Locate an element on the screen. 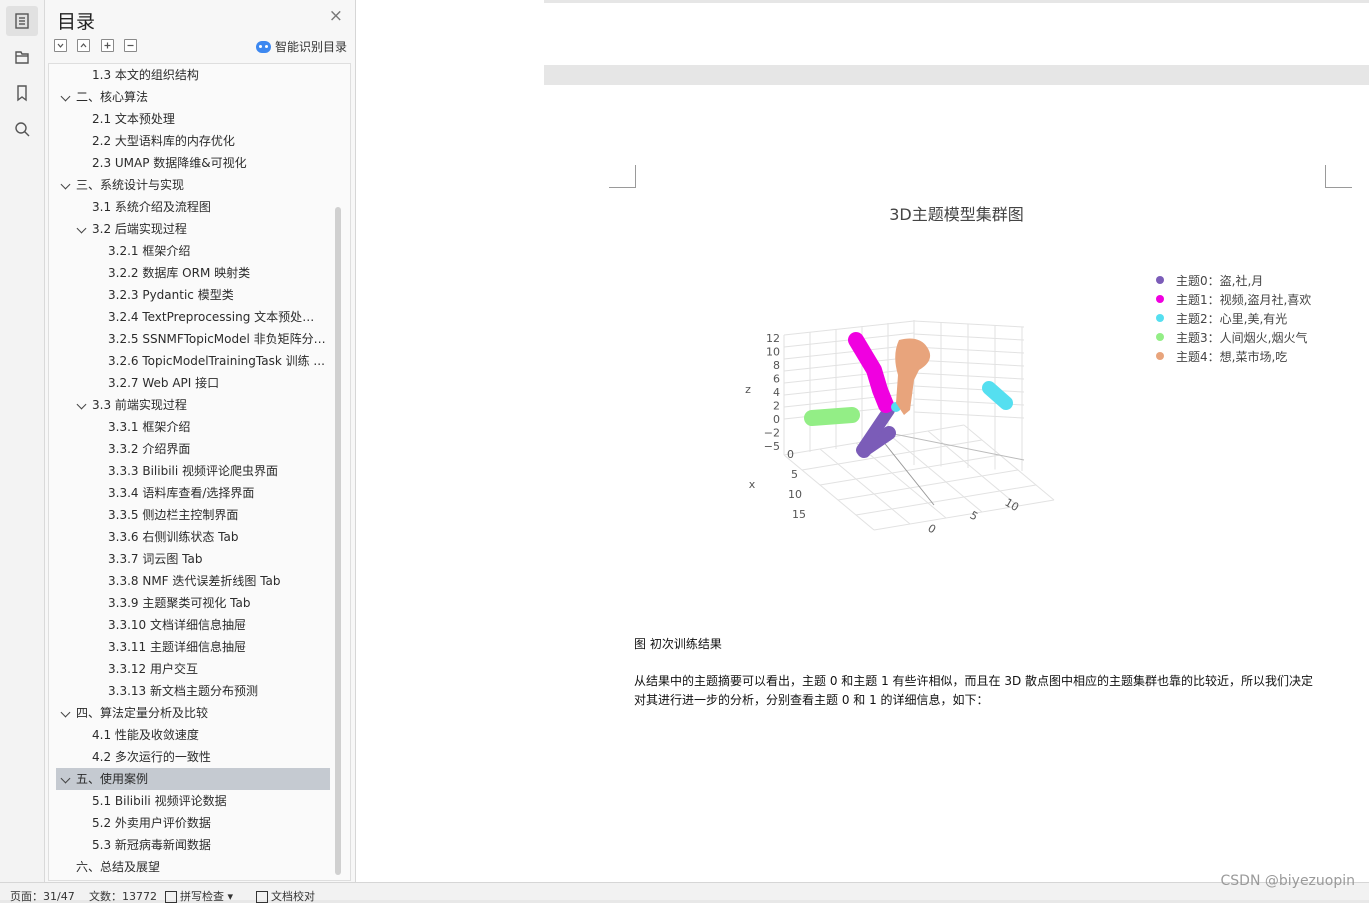 The image size is (1369, 903). toc-item: 三、系统设计与实现 is located at coordinates (193, 185).